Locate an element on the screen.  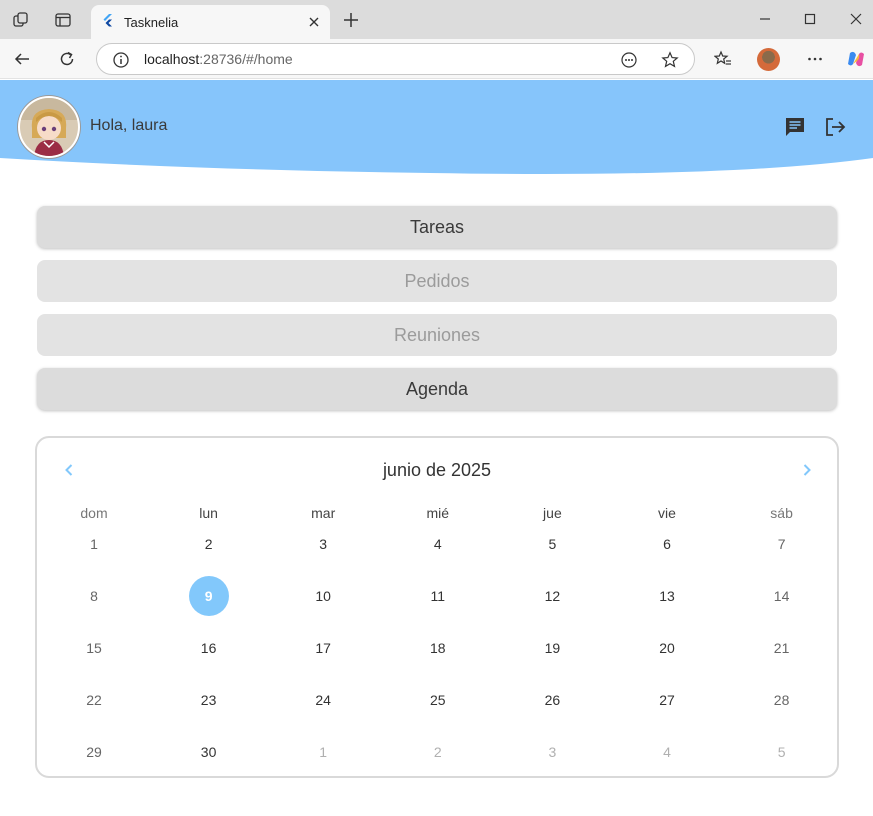
weekday-label: mié is located at coordinates (438, 513).